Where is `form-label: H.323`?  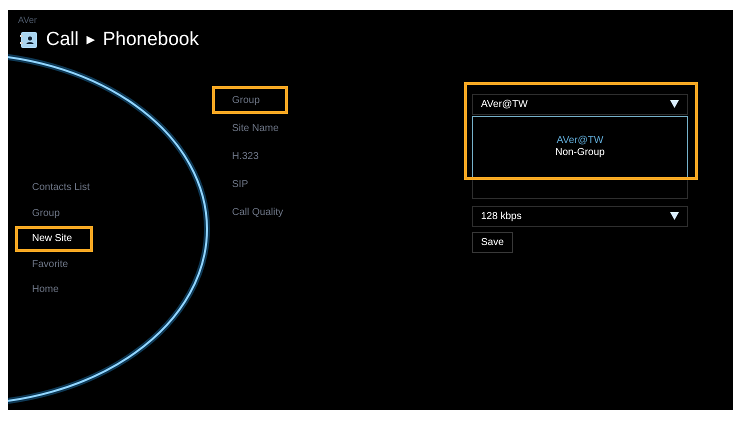
form-label: H.323 is located at coordinates (245, 157).